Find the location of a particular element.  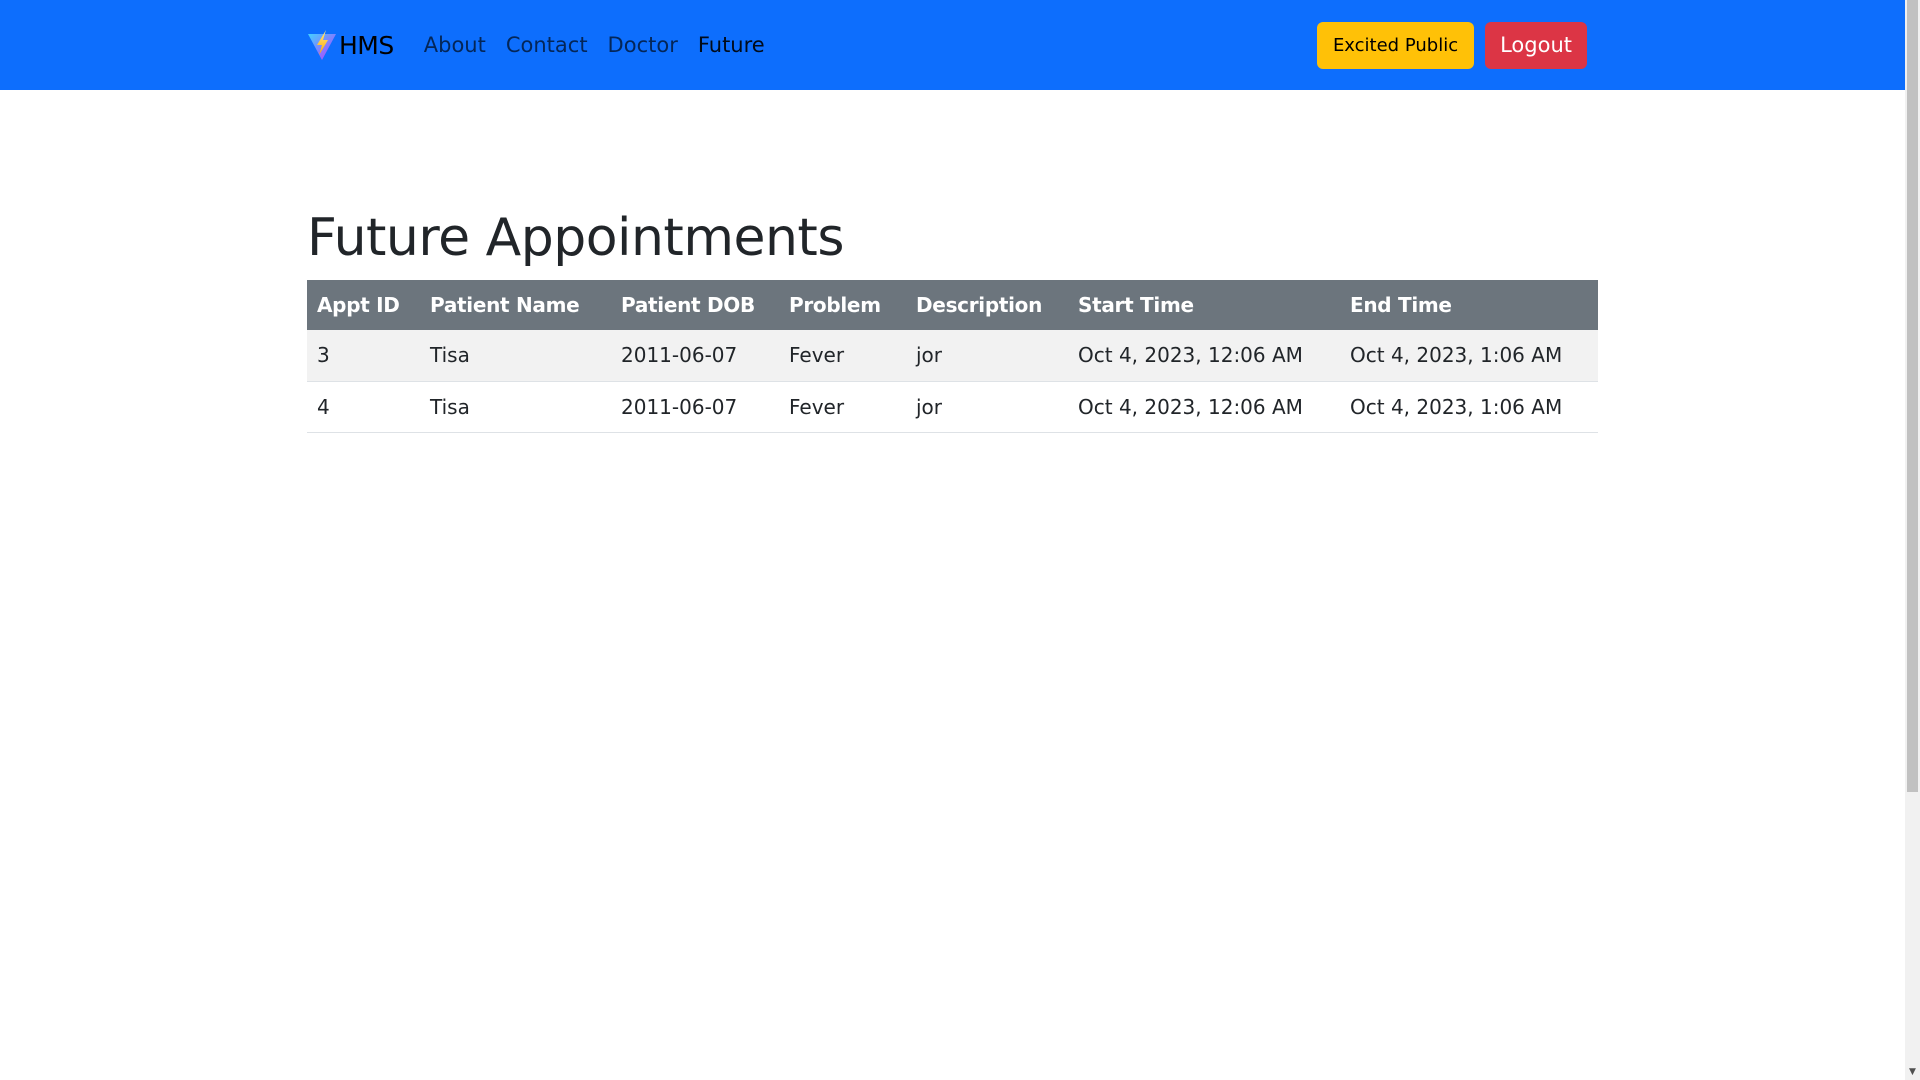

brand-link: HMS is located at coordinates (350, 45).